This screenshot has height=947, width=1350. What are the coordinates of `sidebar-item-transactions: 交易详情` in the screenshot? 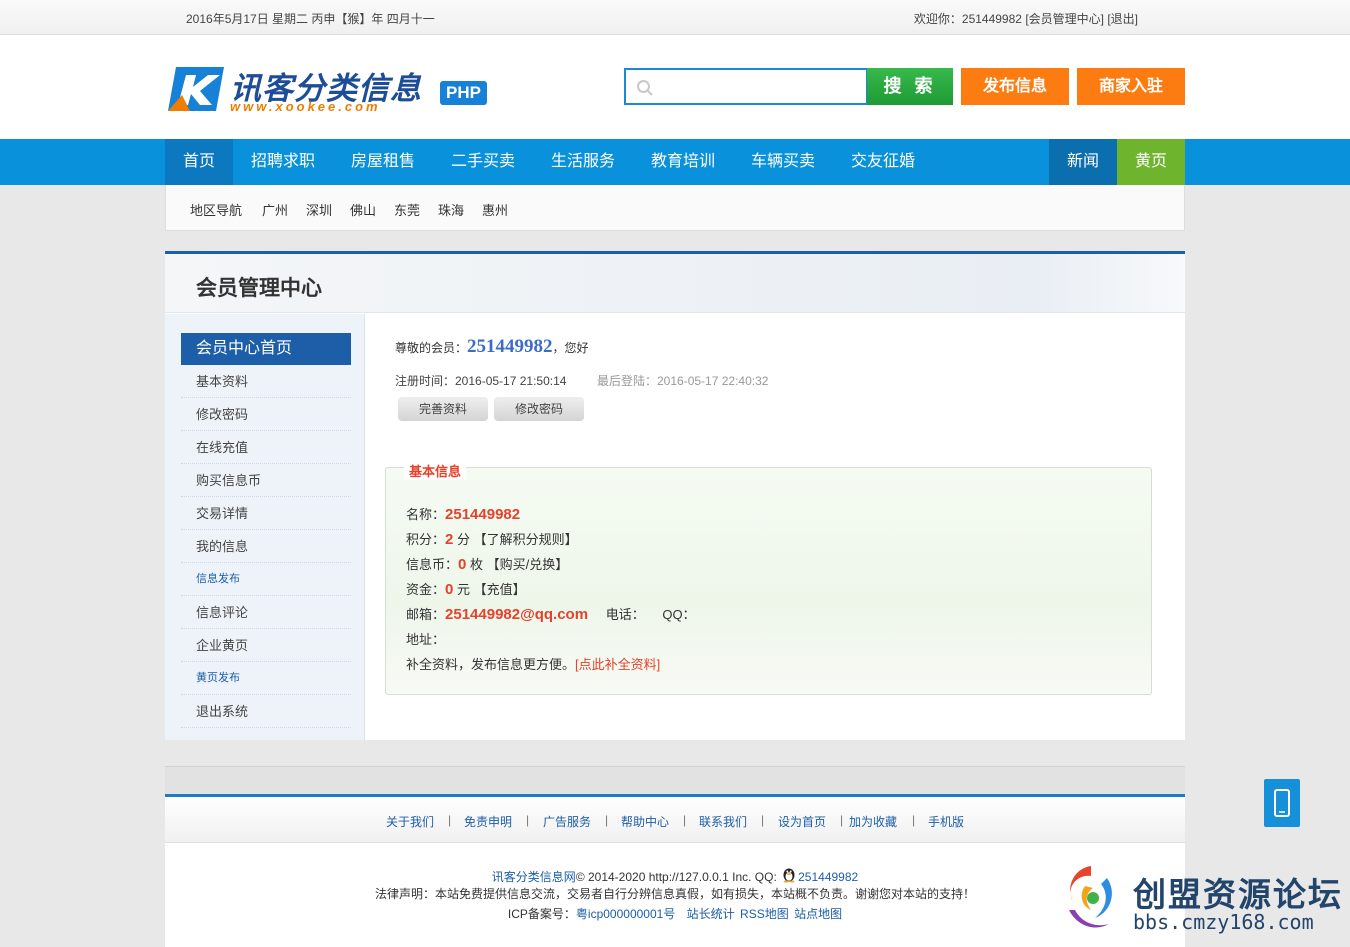 It's located at (266, 513).